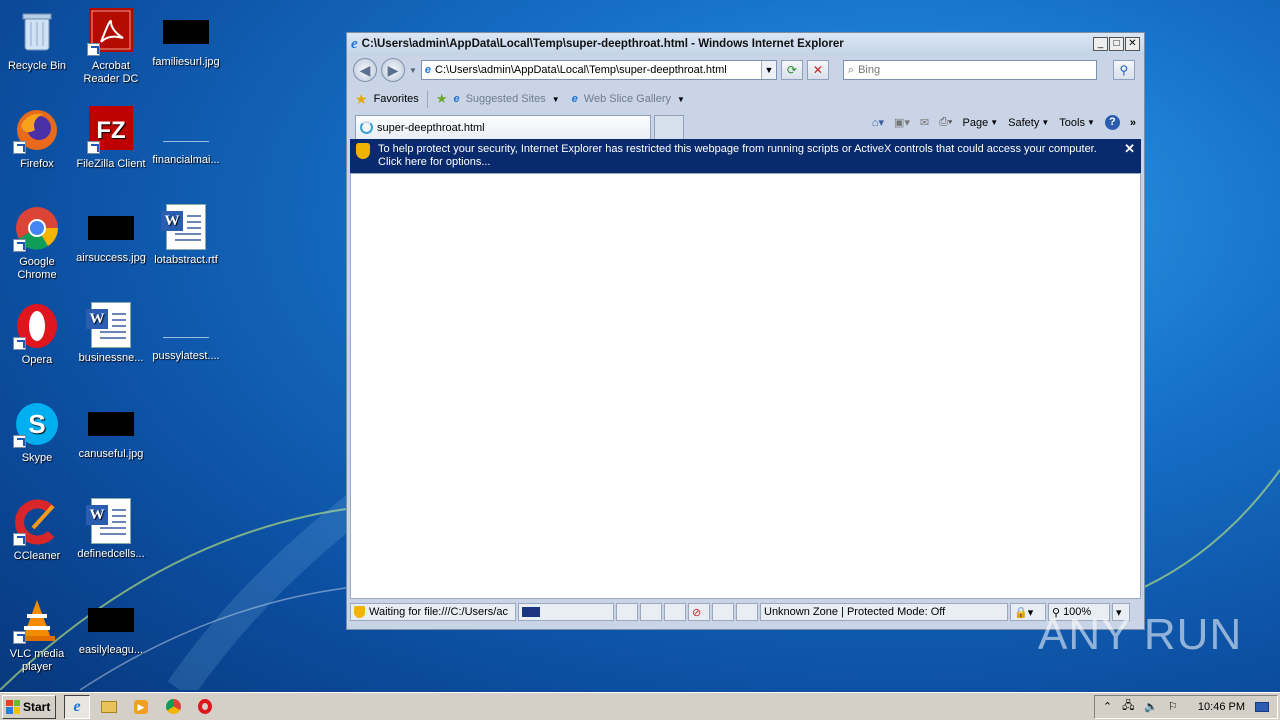 The height and width of the screenshot is (720, 1280). I want to click on separator, so click(427, 99).